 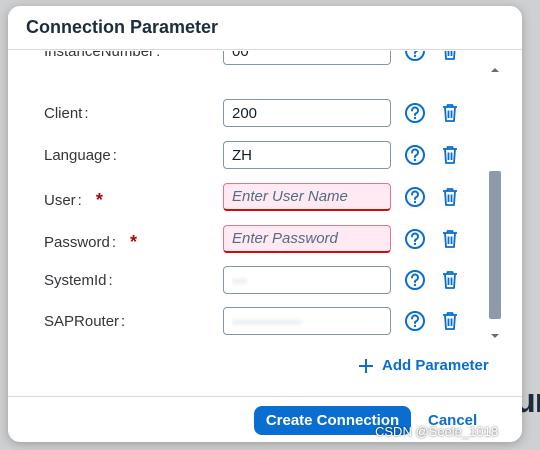 What do you see at coordinates (307, 155) in the screenshot?
I see `language-input` at bounding box center [307, 155].